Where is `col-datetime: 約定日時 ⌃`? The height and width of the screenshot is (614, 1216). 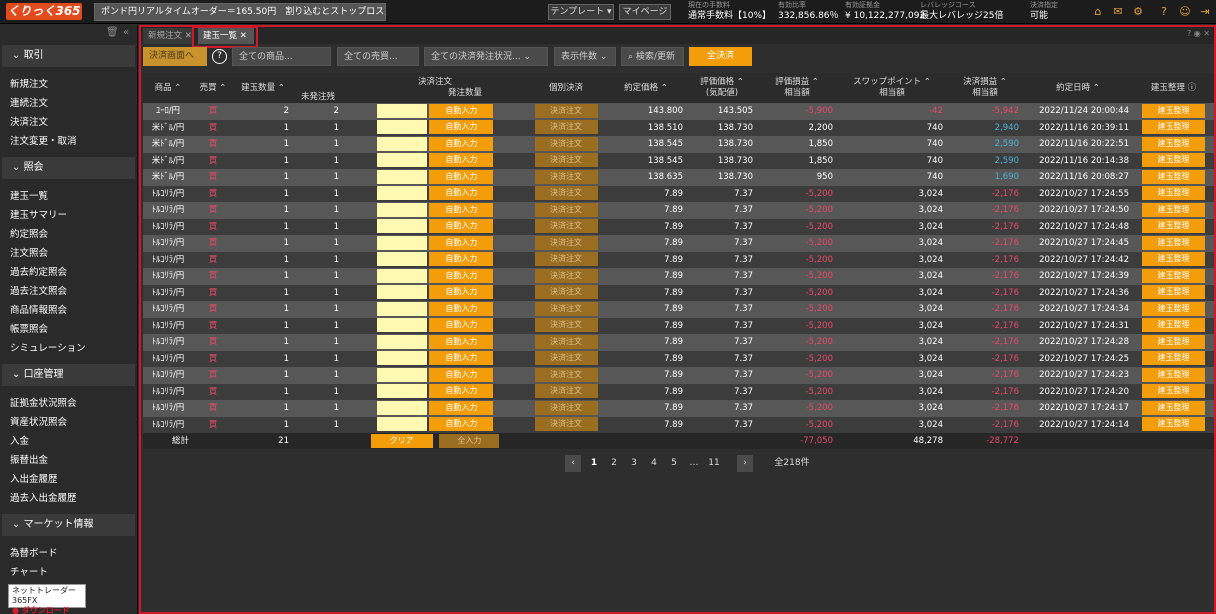 col-datetime: 約定日時 ⌃ is located at coordinates (1078, 88).